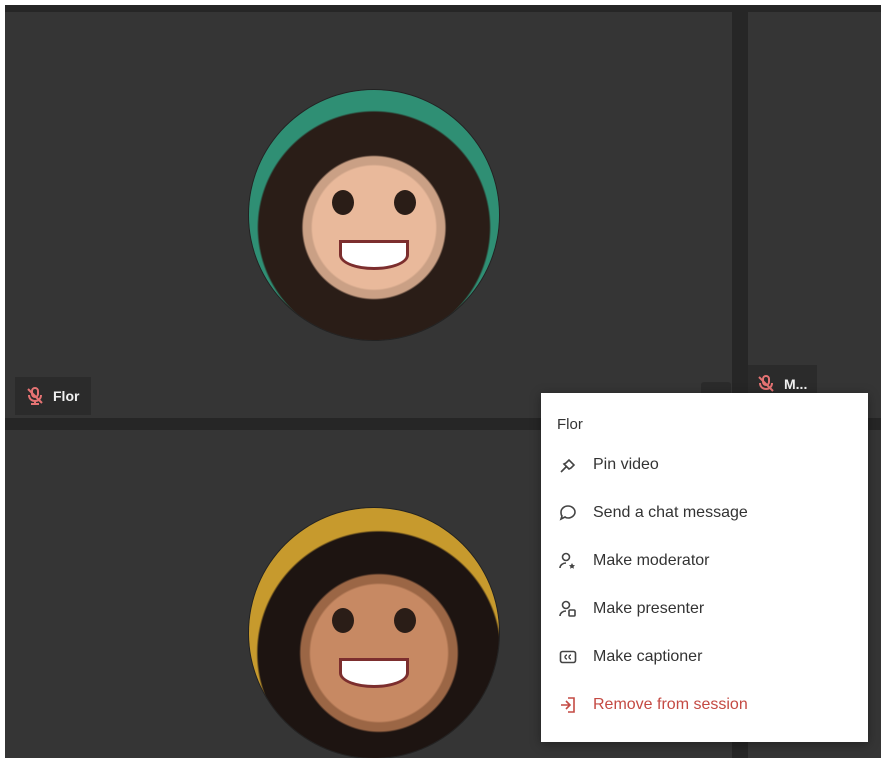 The width and height of the screenshot is (881, 765). Describe the element at coordinates (568, 657) in the screenshot. I see `captioner-icon` at that location.